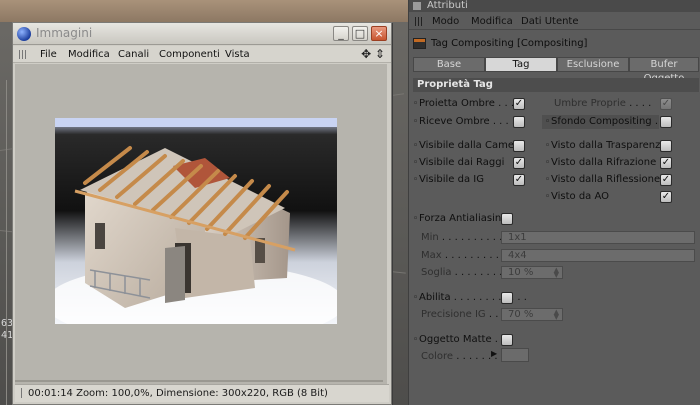 The image size is (700, 405). What do you see at coordinates (237, 54) in the screenshot?
I see `menu-vista: Vista` at bounding box center [237, 54].